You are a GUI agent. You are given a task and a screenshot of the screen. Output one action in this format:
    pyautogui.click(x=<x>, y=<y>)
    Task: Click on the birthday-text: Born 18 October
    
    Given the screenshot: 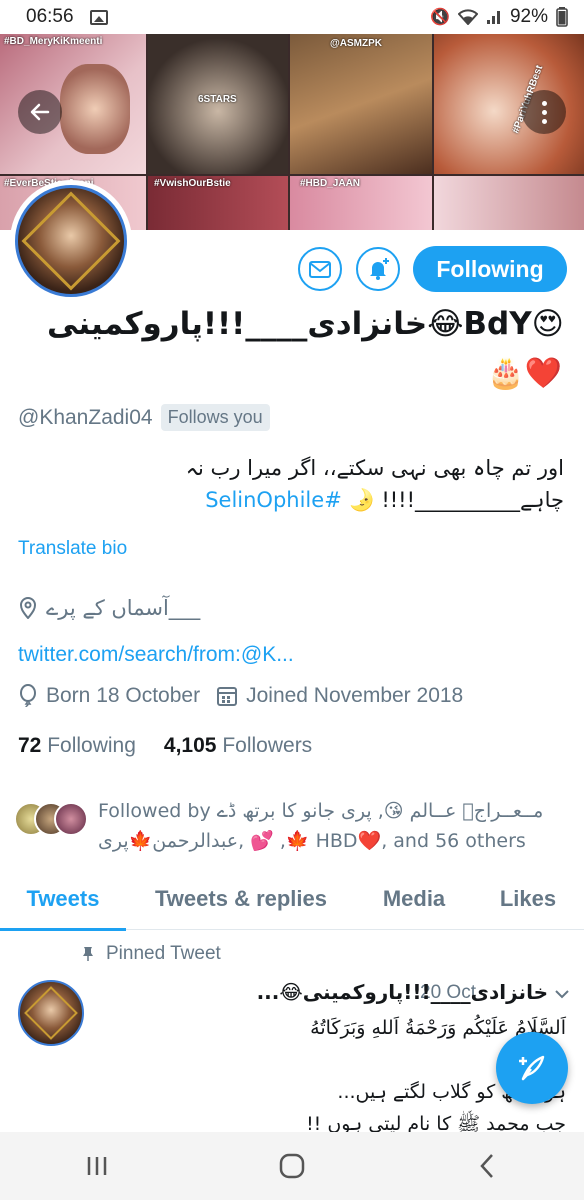 What is the action you would take?
    pyautogui.click(x=123, y=695)
    